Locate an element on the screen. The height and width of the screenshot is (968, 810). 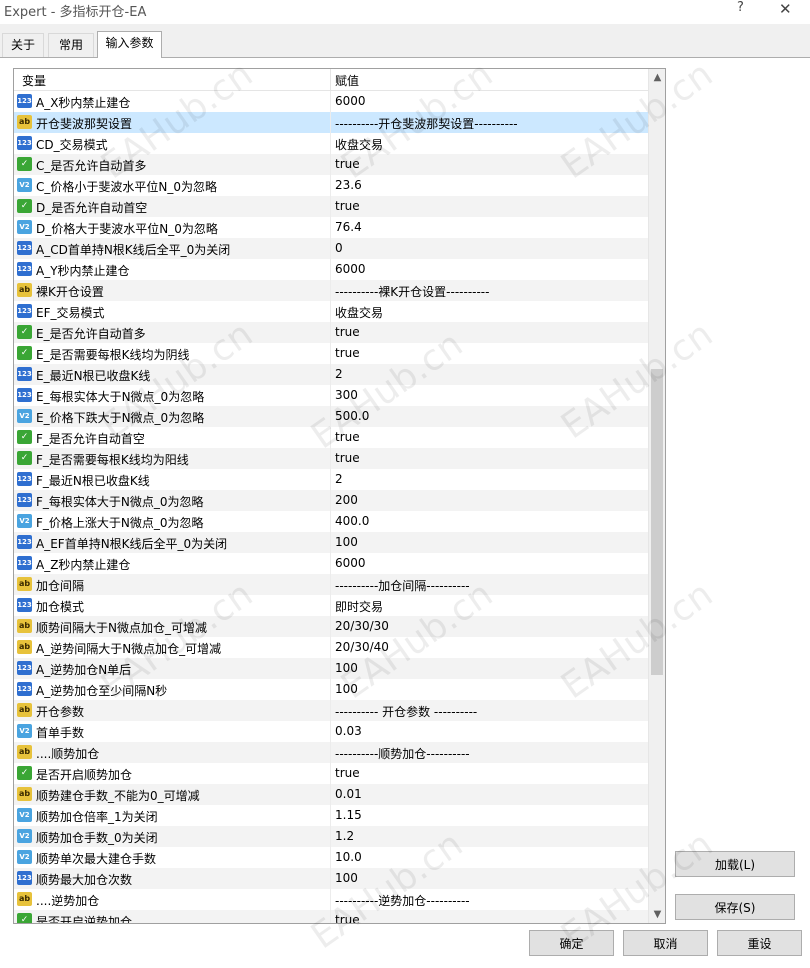
parameter-value: ----------逆势加仓---------- is located at coordinates (402, 900).